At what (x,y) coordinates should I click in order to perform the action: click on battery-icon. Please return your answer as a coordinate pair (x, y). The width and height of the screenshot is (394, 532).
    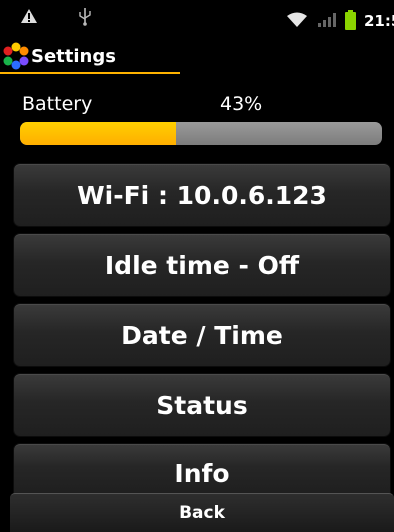
    Looking at the image, I should click on (350, 20).